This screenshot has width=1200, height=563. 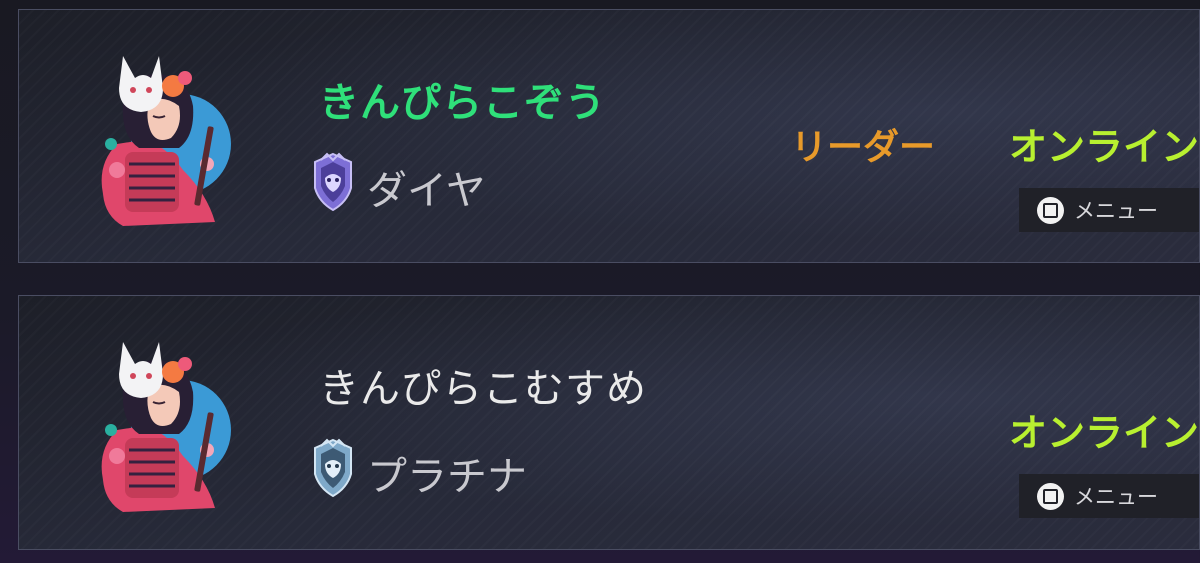 I want to click on diamond-rank-icon, so click(x=333, y=182).